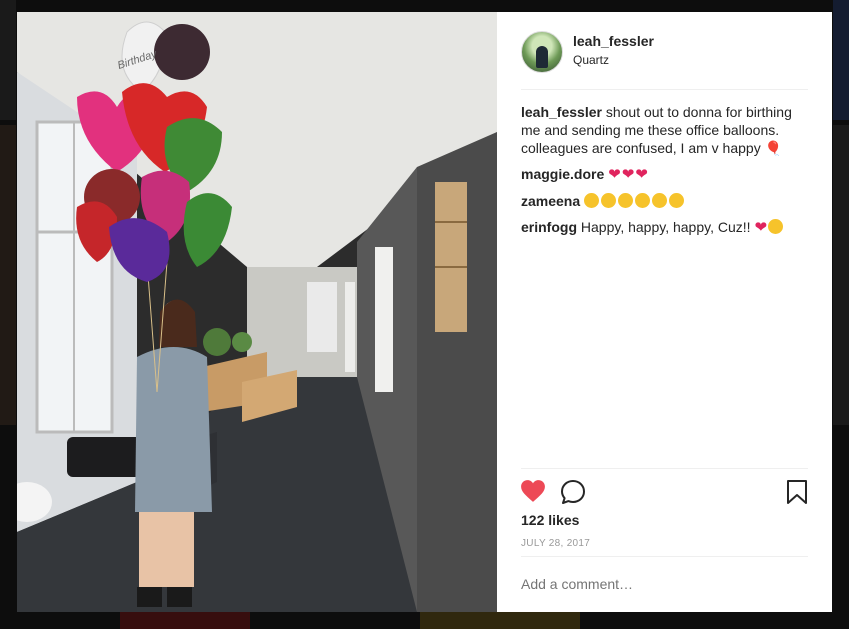 The width and height of the screenshot is (849, 629). I want to click on comment-text: Happy, happy, happy, Cuz!!, so click(665, 227).